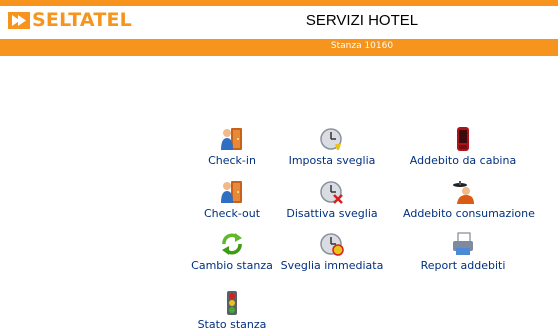 The height and width of the screenshot is (331, 558). Describe the element at coordinates (19, 20) in the screenshot. I see `logo-arrow-icon` at that location.